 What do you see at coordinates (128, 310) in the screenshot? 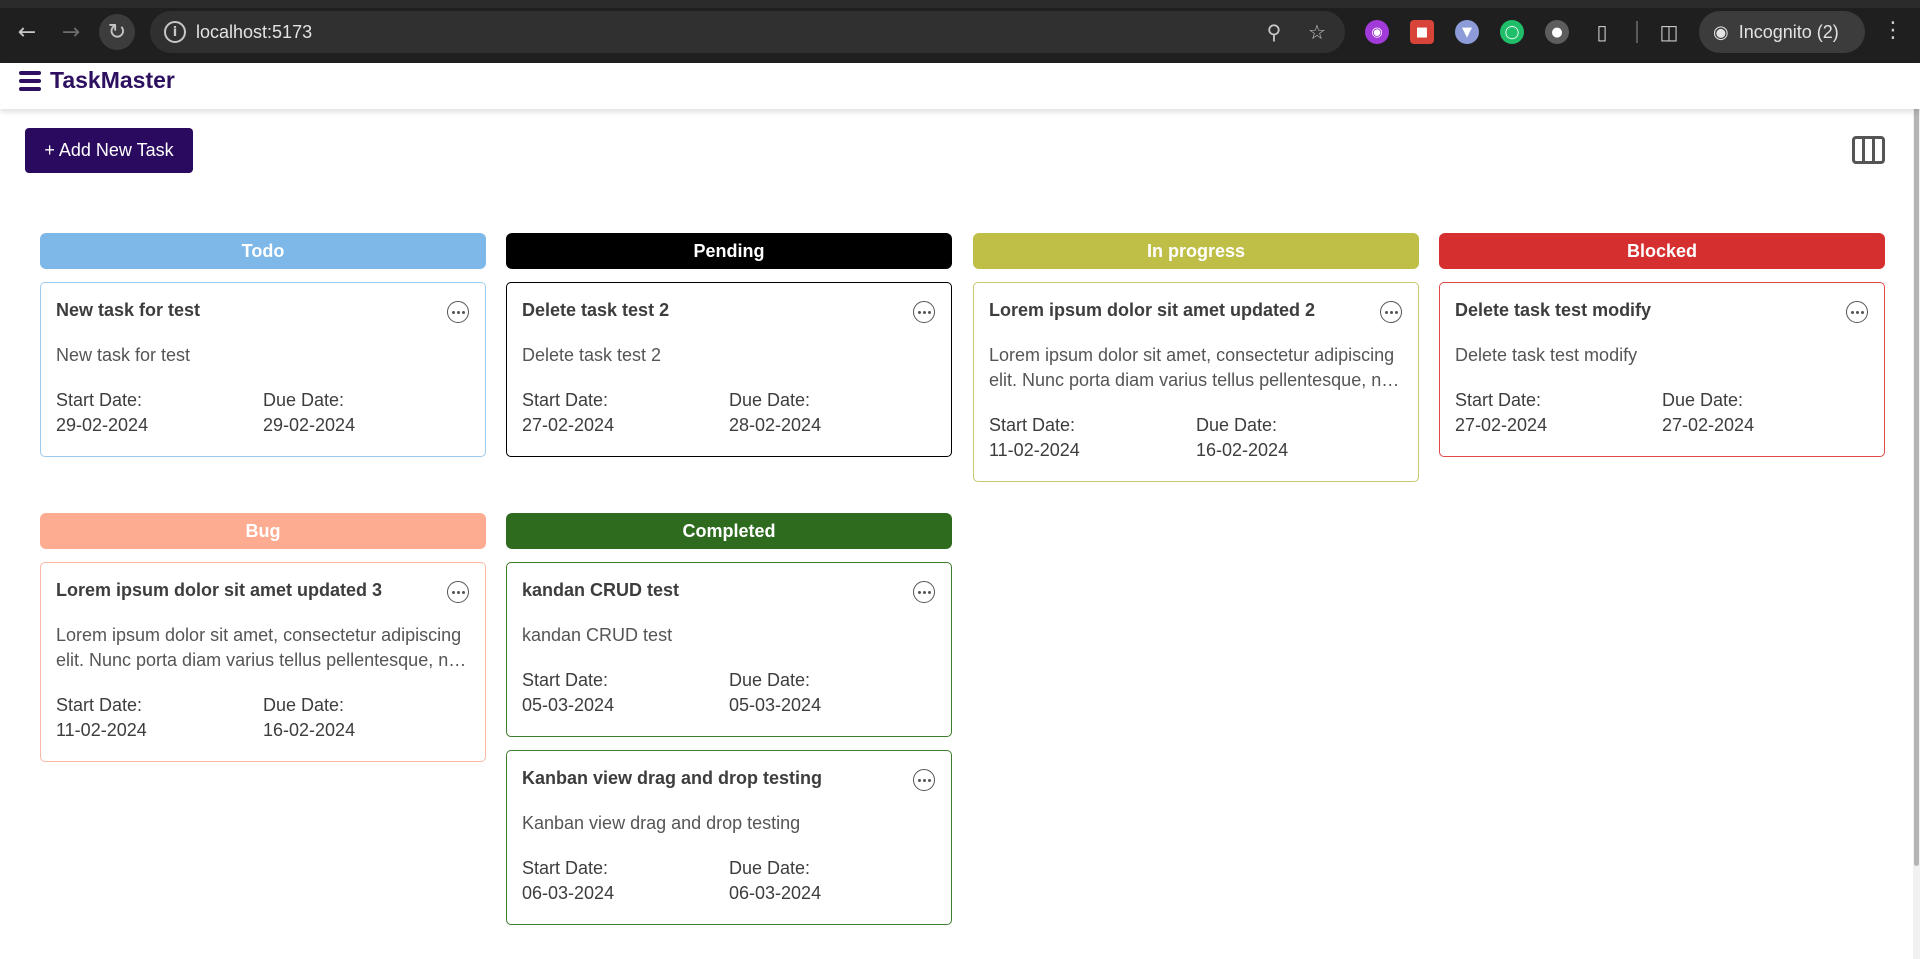
I see `task-title: New task for test` at bounding box center [128, 310].